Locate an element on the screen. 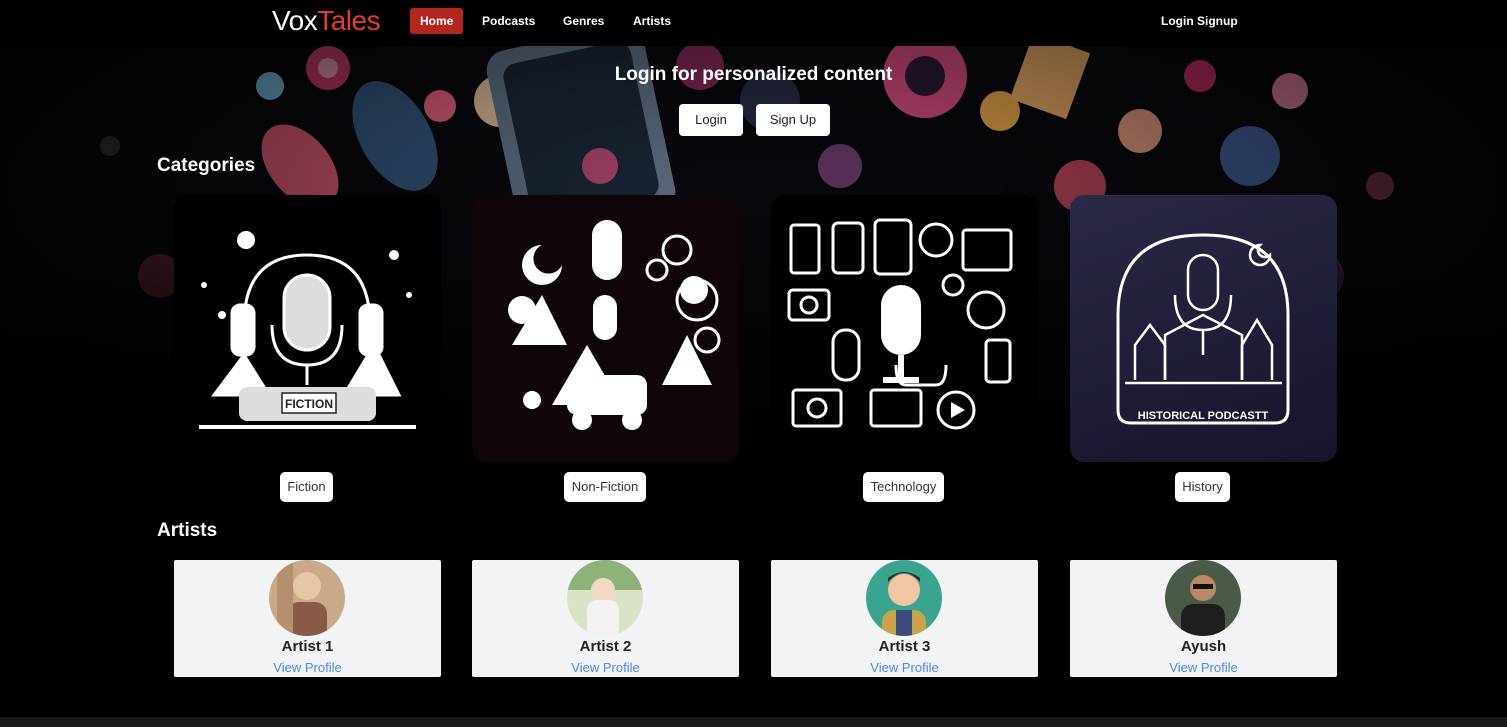 The image size is (1507, 727). artist-card: Artist 2 View Profile is located at coordinates (605, 618).